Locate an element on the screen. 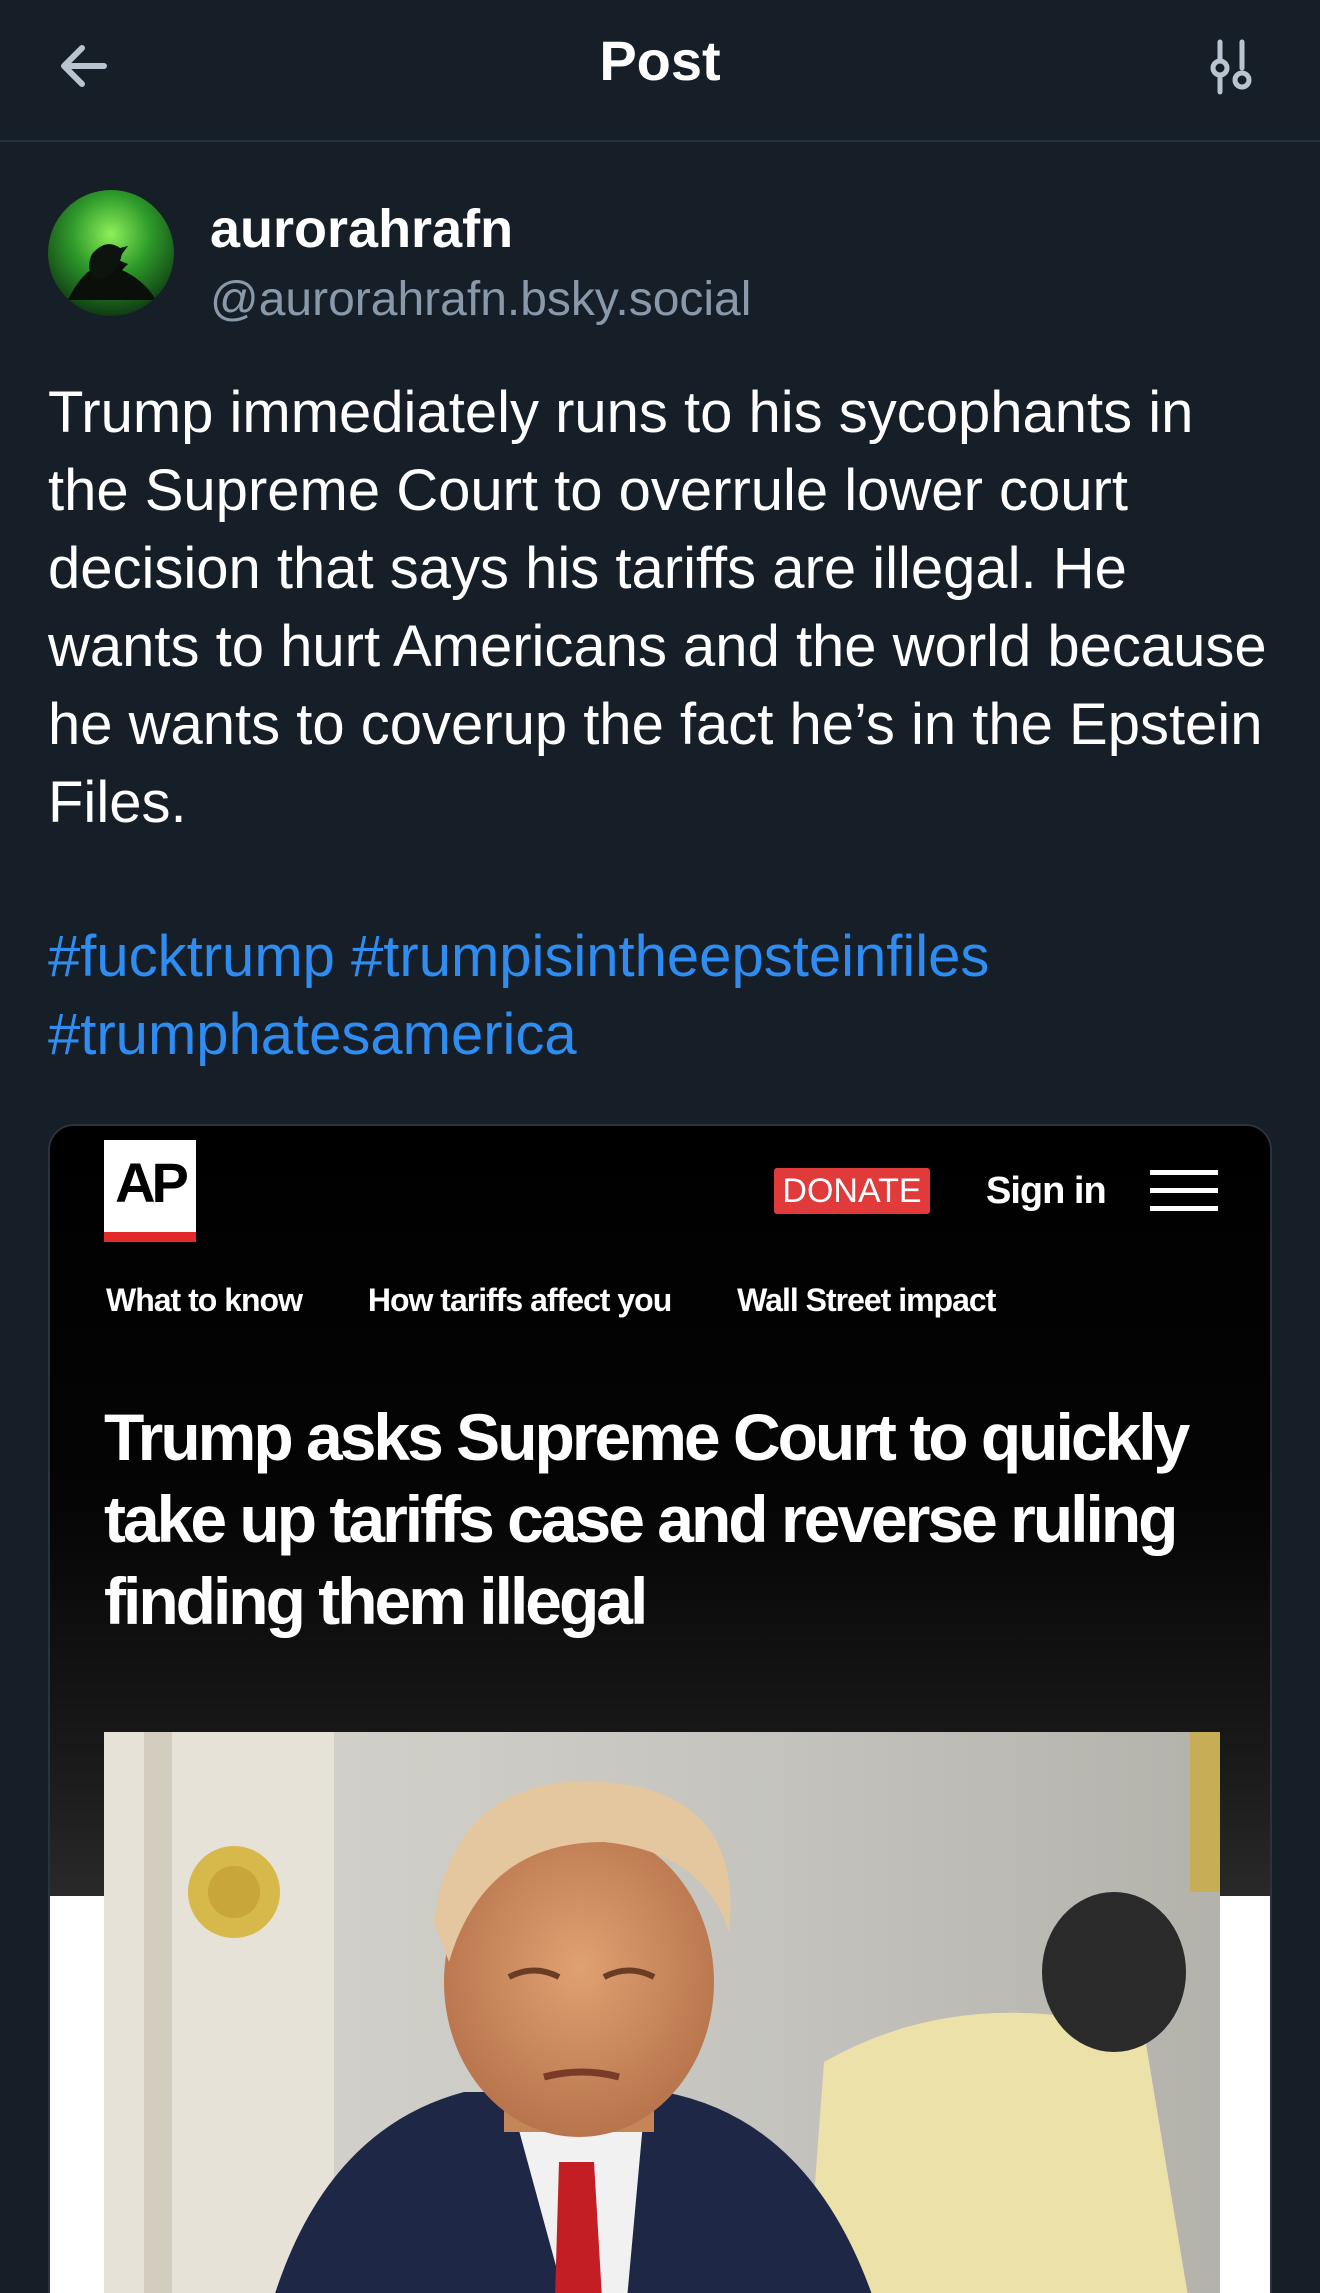 This screenshot has height=2293, width=1320. nav-link-wall-street: Wall Street impact is located at coordinates (866, 1300).